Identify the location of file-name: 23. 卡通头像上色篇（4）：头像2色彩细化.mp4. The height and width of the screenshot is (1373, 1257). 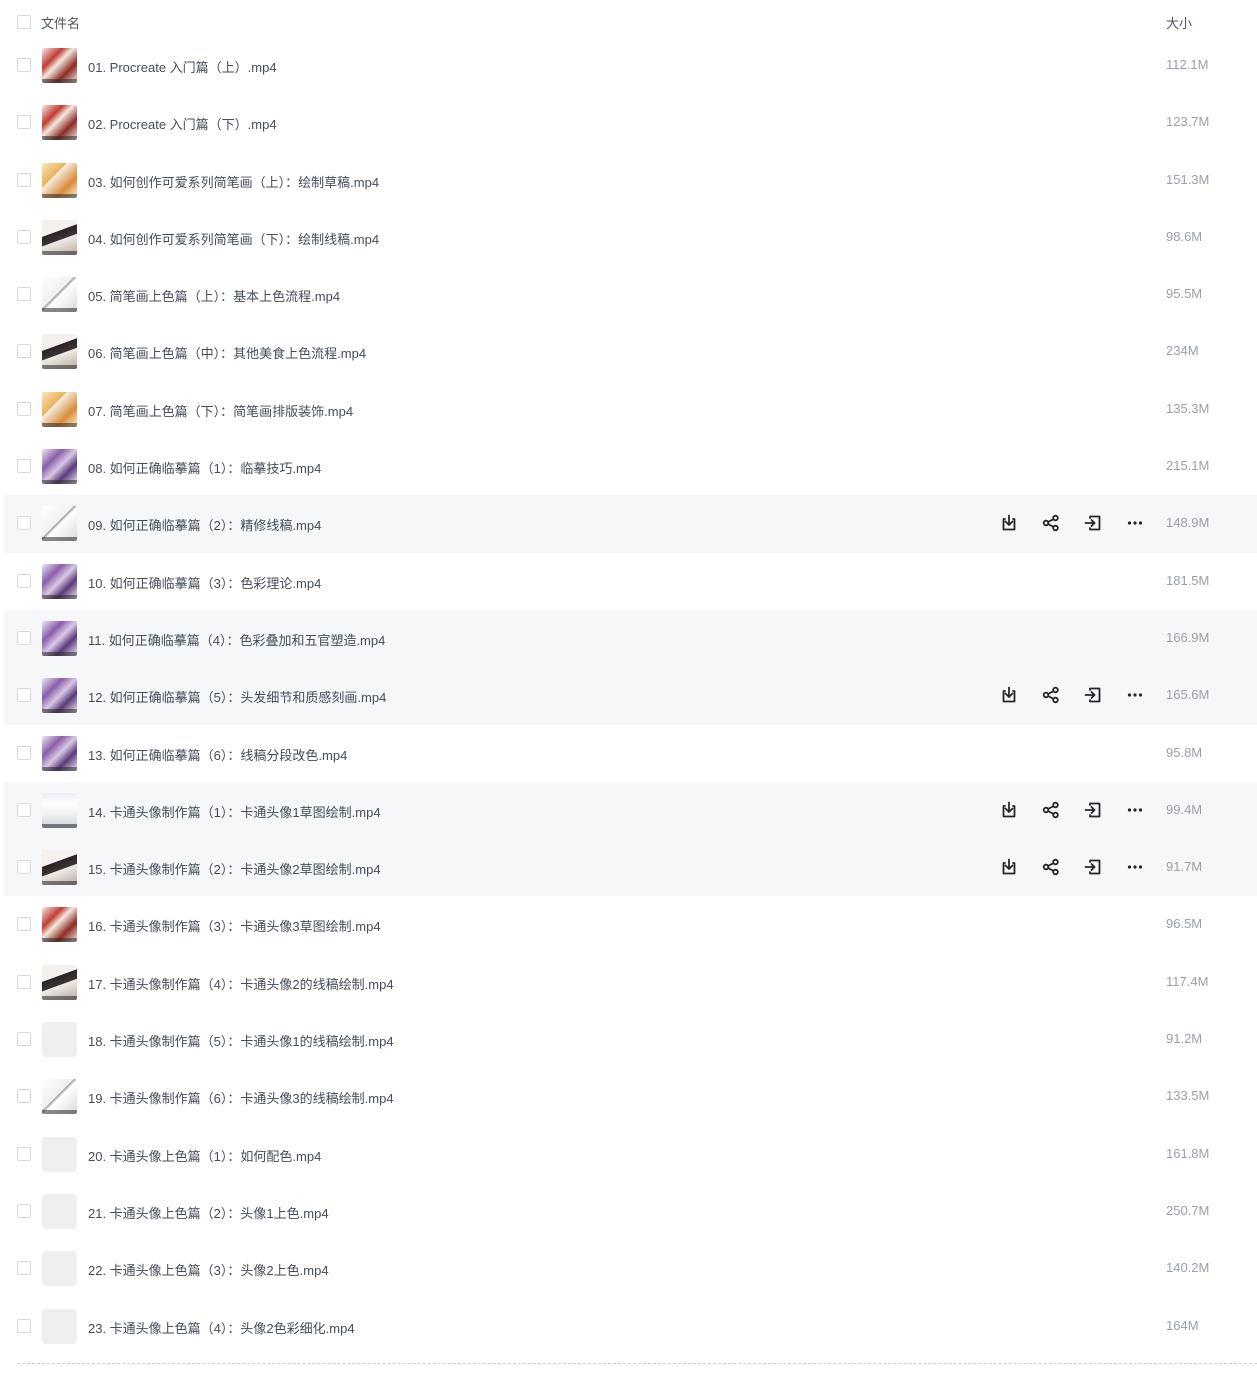
(221, 1327).